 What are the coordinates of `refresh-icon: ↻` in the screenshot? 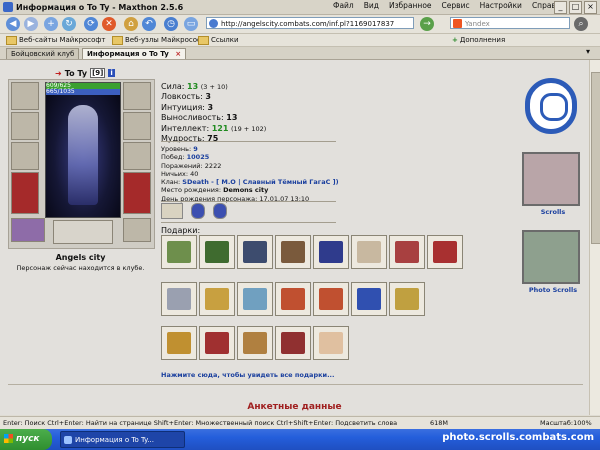 It's located at (69, 24).